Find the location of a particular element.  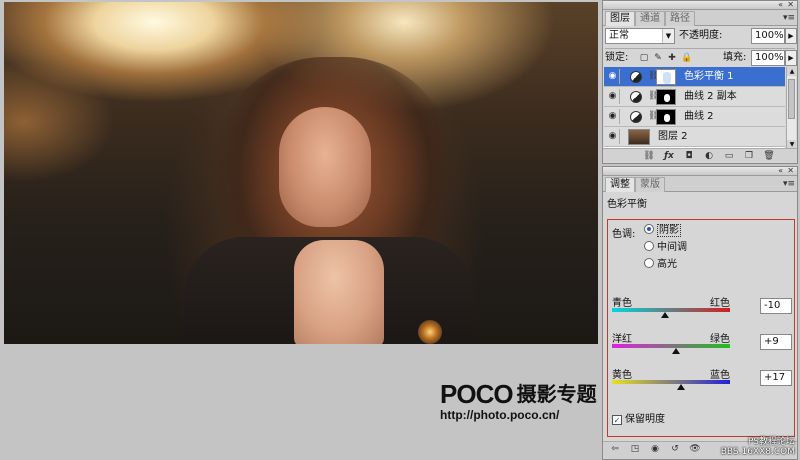

scroll-up-icon: ▲ is located at coordinates (792, 71).